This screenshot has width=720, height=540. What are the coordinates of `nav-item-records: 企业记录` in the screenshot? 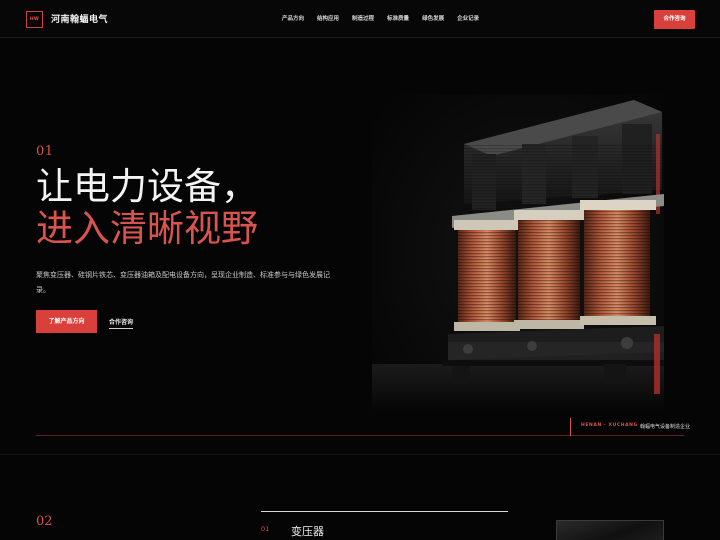 It's located at (468, 18).